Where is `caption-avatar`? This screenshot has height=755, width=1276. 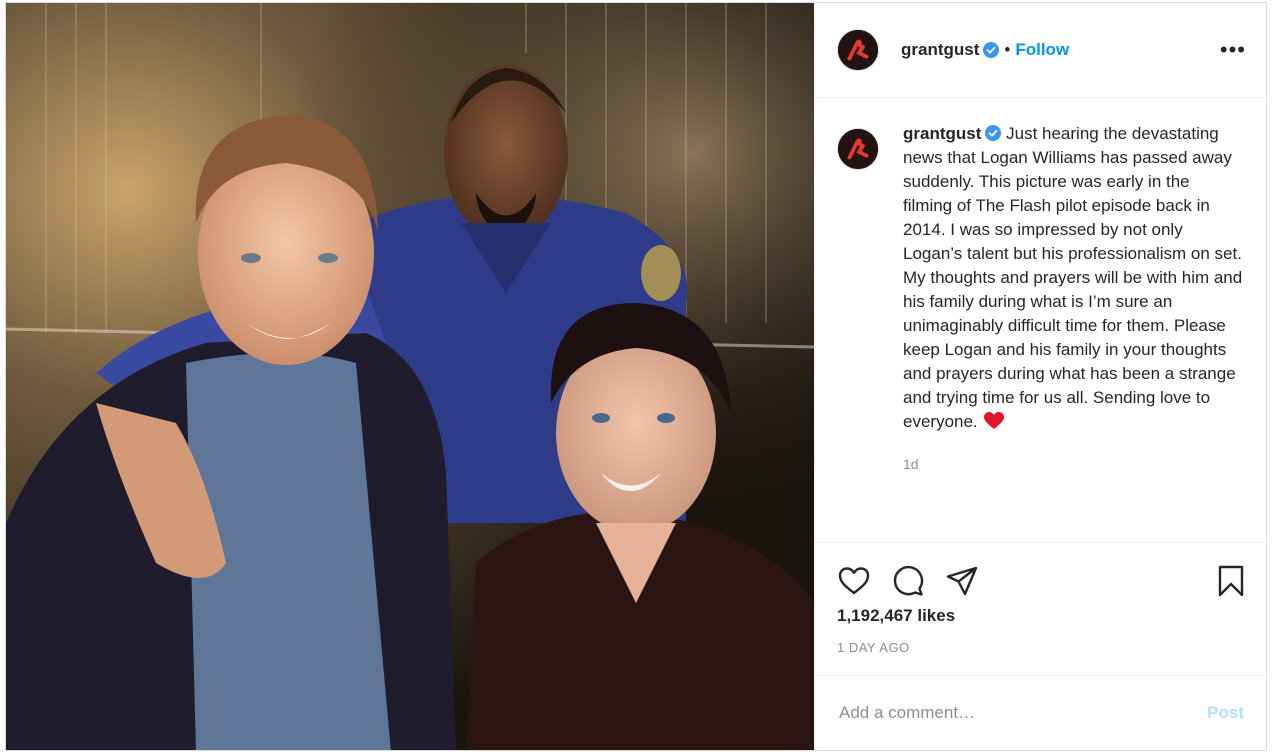 caption-avatar is located at coordinates (858, 149).